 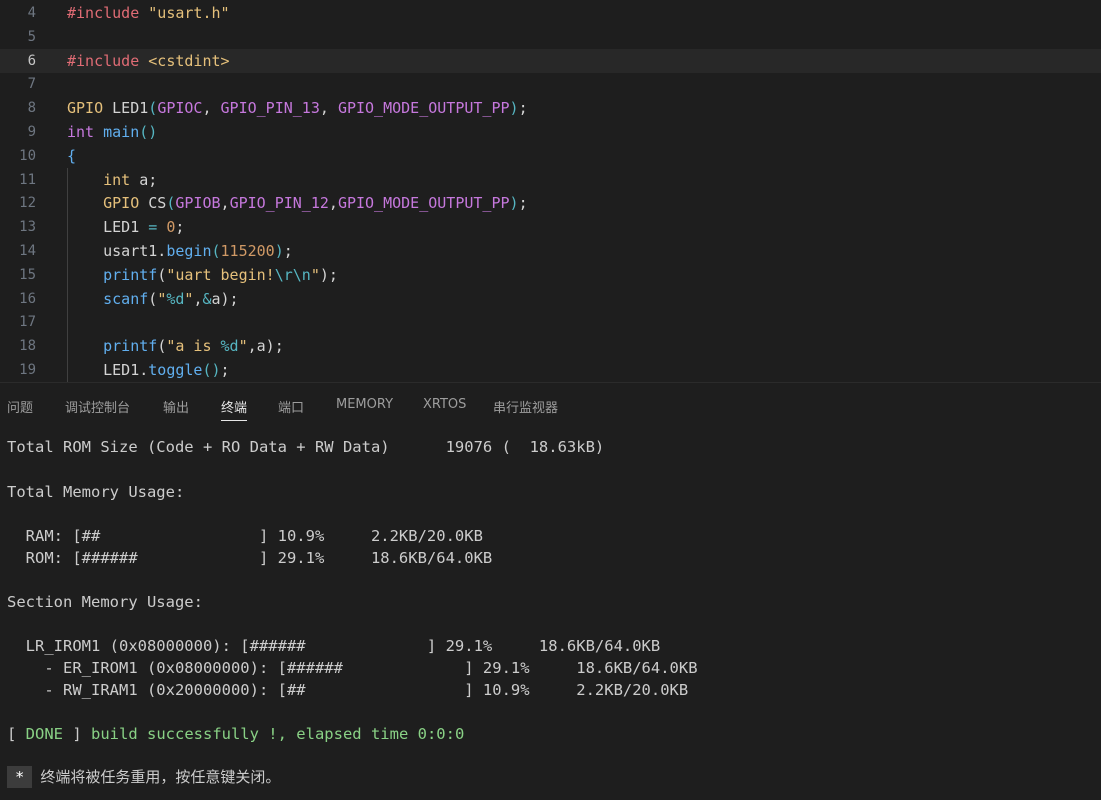 I want to click on code-line: 5, so click(x=550, y=37).